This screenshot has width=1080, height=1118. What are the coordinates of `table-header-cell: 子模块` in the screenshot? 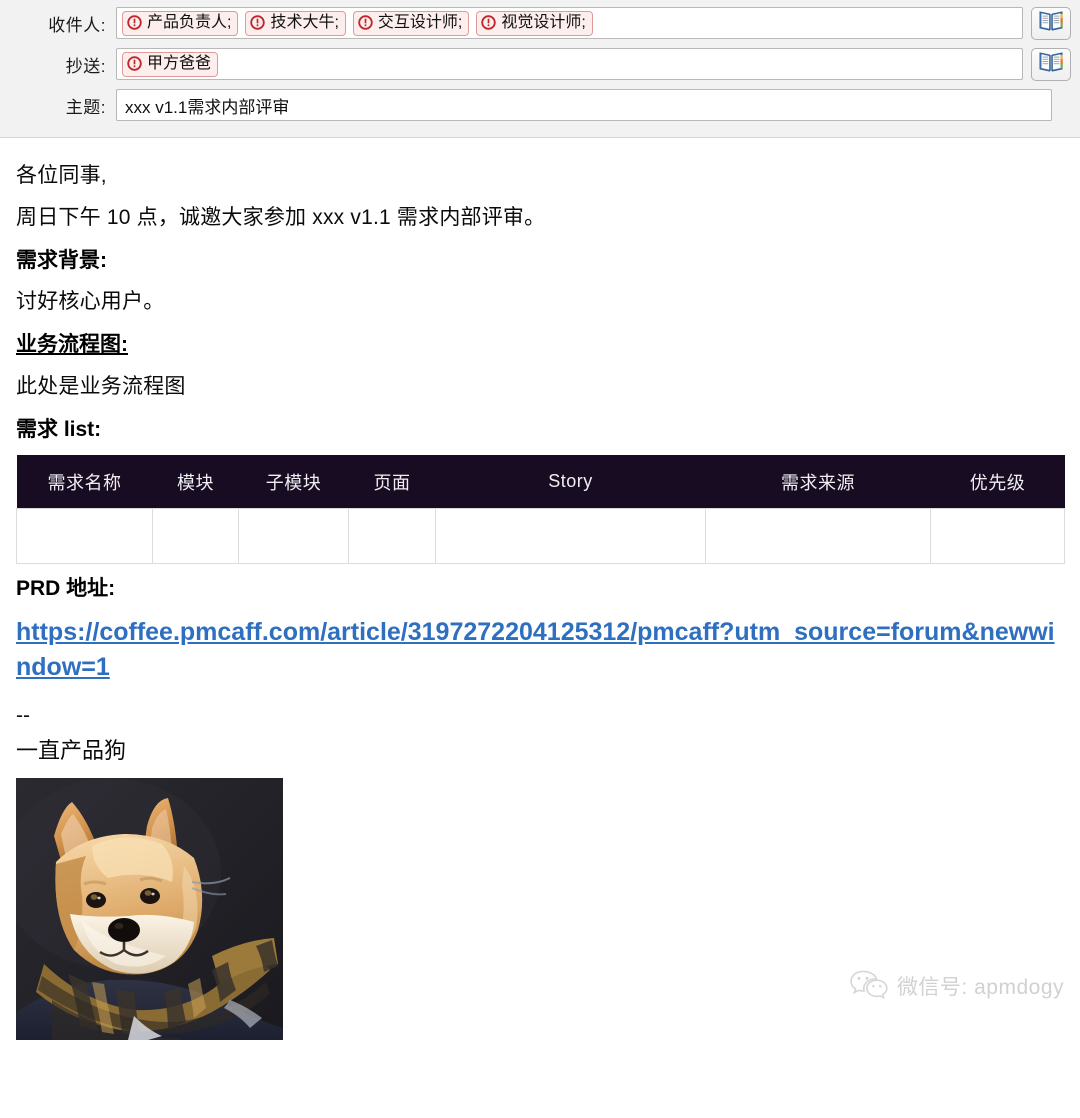 It's located at (293, 481).